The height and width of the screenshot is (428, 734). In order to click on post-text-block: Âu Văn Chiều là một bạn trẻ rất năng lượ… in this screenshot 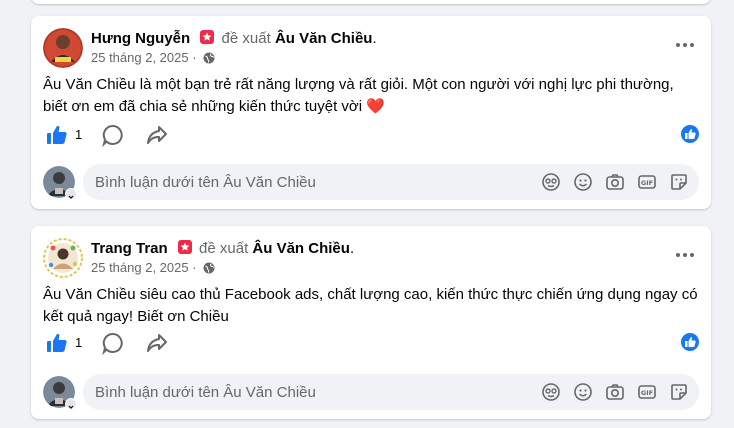, I will do `click(371, 96)`.